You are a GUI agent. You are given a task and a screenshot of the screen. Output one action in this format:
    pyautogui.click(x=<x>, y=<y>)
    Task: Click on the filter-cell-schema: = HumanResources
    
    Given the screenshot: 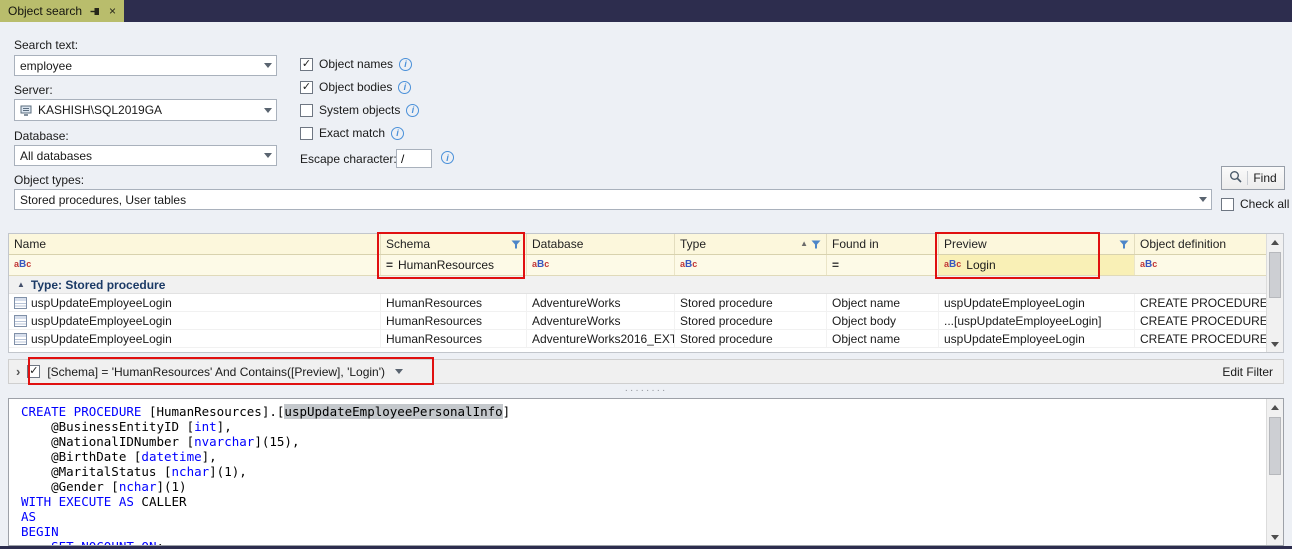 What is the action you would take?
    pyautogui.click(x=454, y=265)
    